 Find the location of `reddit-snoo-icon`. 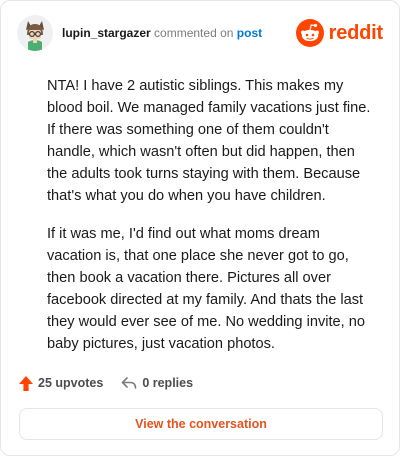

reddit-snoo-icon is located at coordinates (309, 33).